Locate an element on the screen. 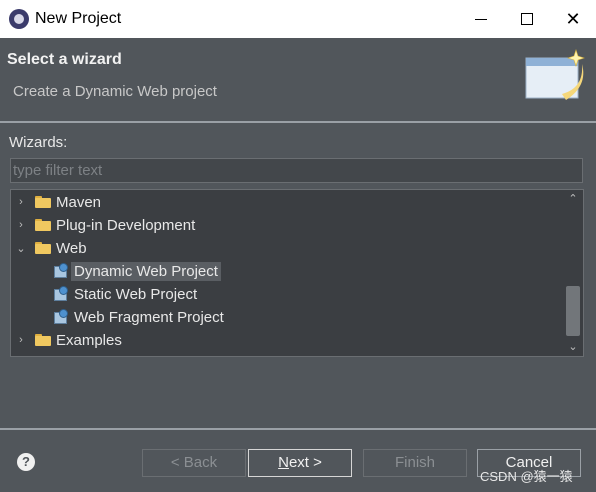 This screenshot has width=596, height=492. wizards-label: Wizards: is located at coordinates (38, 142).